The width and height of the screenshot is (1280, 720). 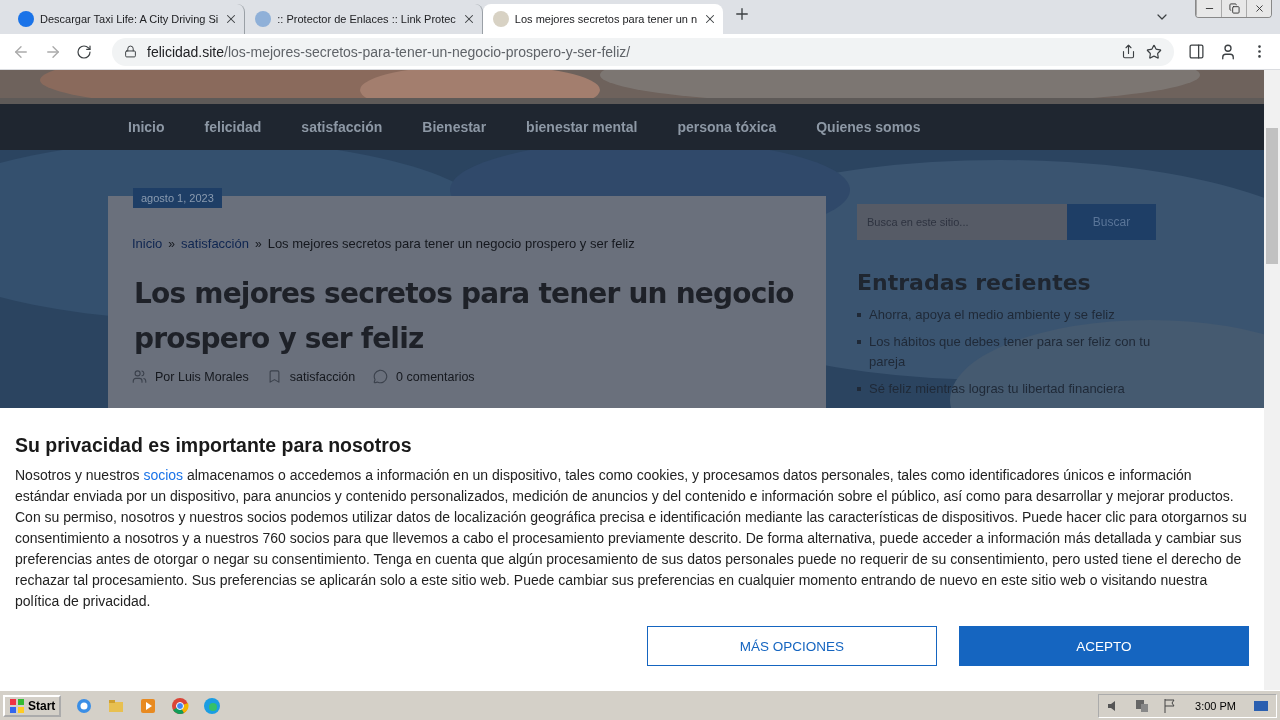 What do you see at coordinates (603, 19) in the screenshot?
I see `browser-tab: Los mejores secretos para tener un n` at bounding box center [603, 19].